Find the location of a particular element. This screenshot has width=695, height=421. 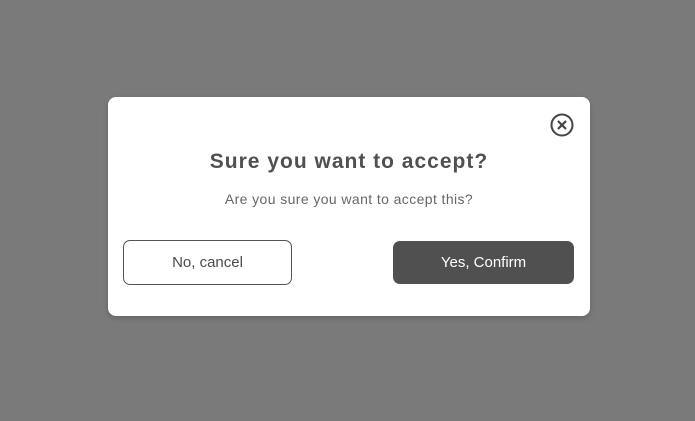

cancel-button: No, cancel is located at coordinates (207, 262).